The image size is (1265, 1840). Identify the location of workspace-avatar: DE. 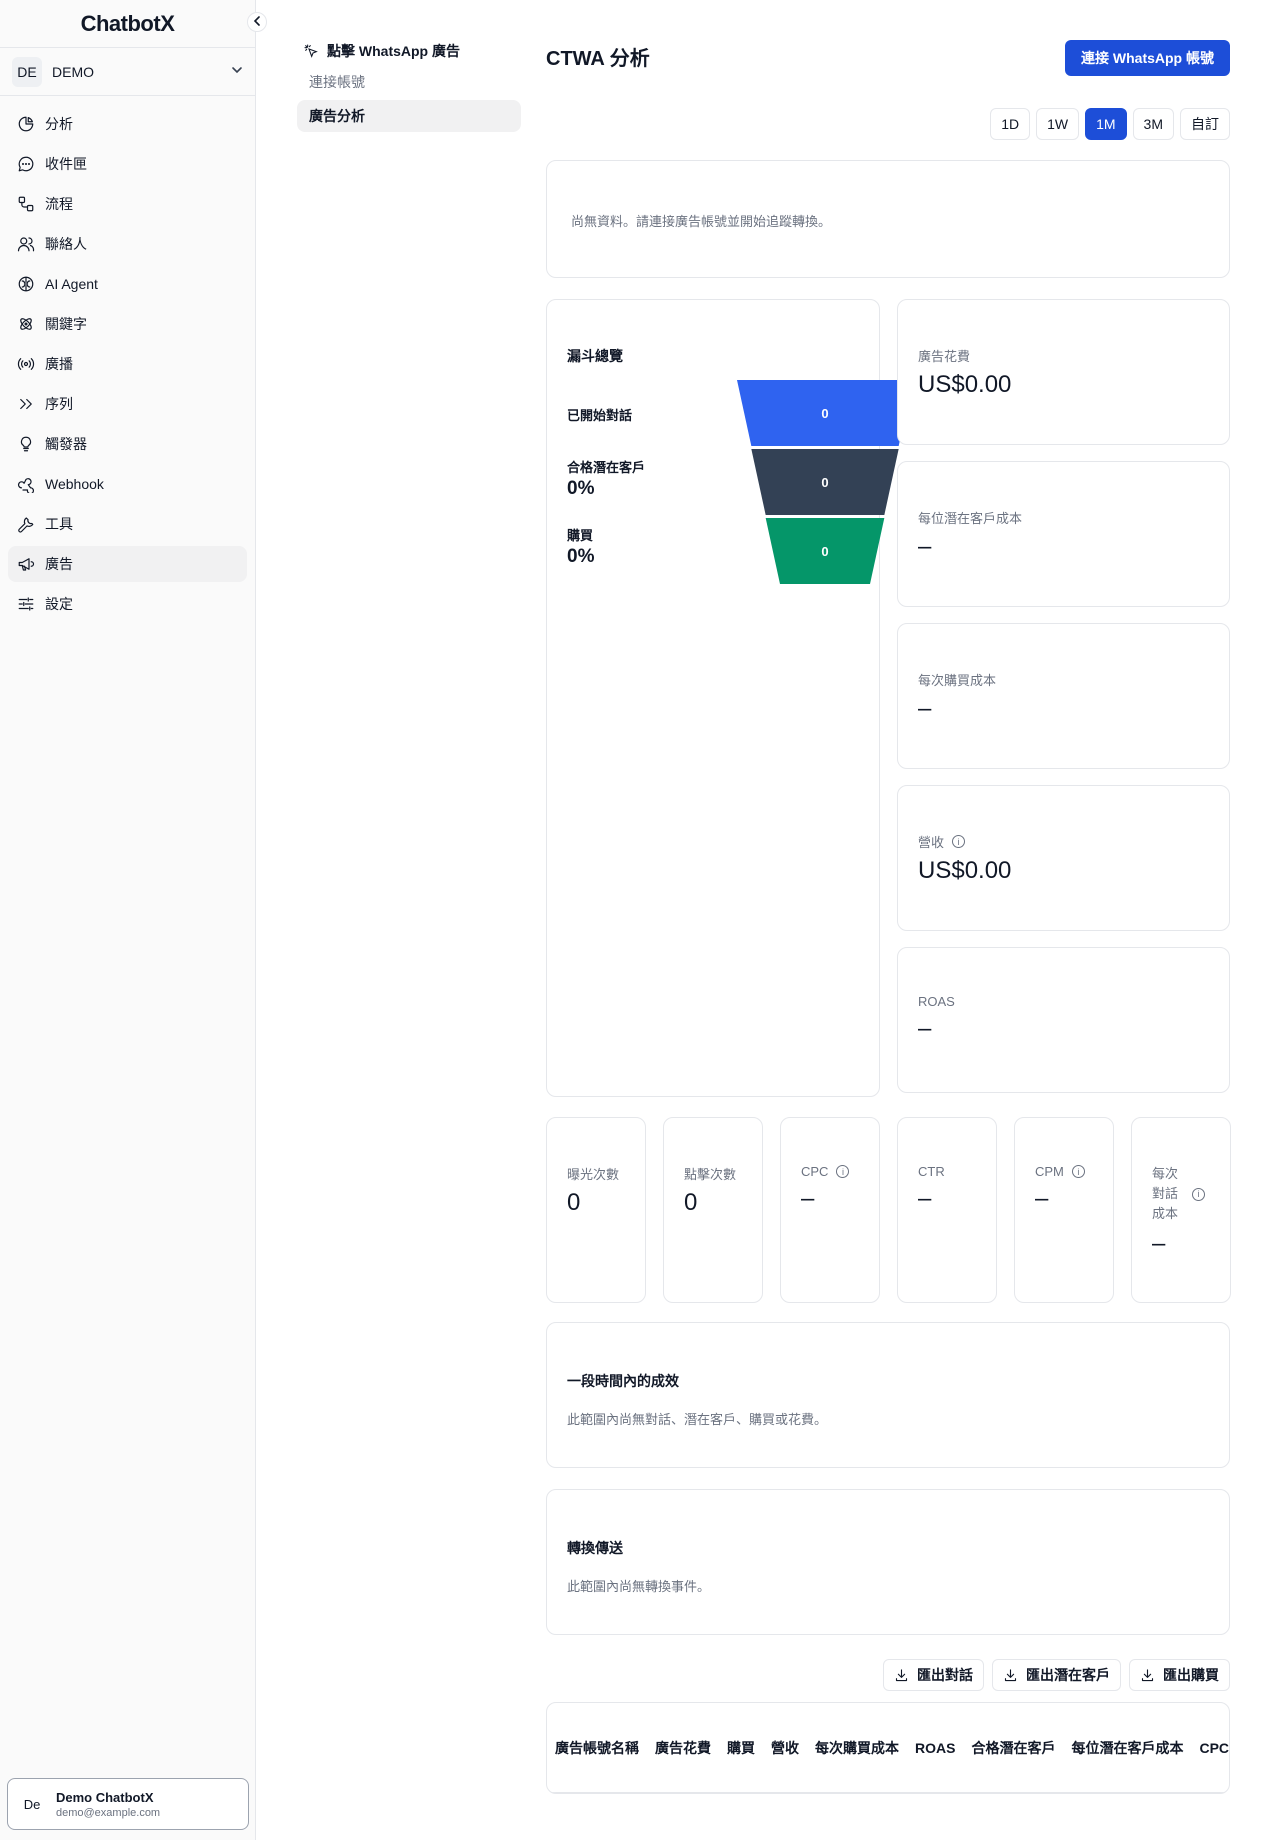
(27, 71).